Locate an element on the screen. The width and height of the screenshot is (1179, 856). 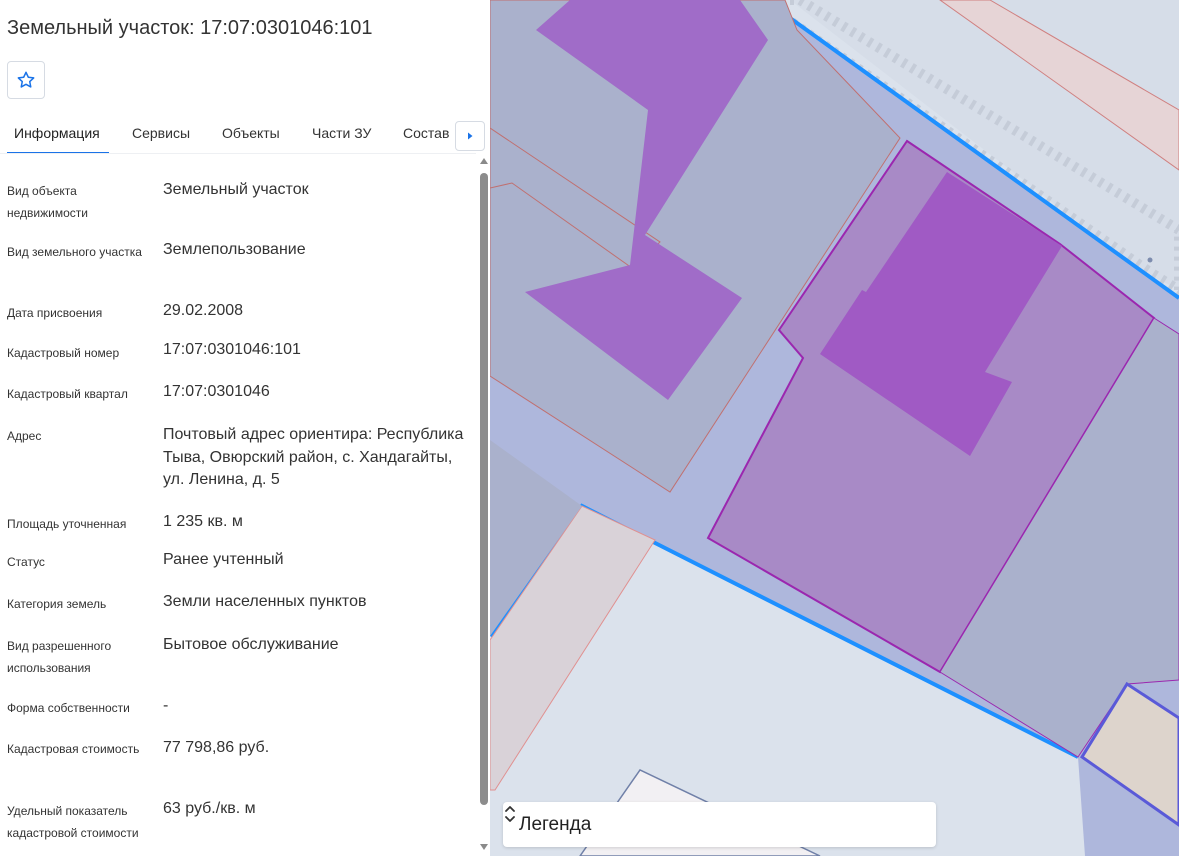
value-land-category: Земли населенных пунктов is located at coordinates (265, 601).